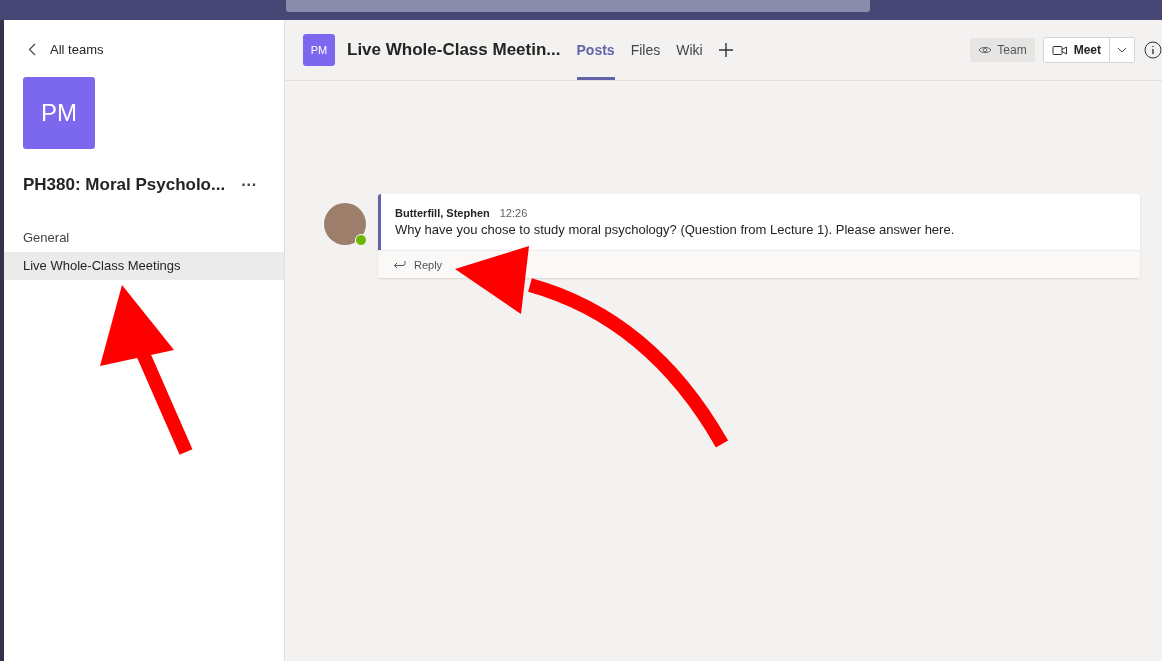  Describe the element at coordinates (1122, 50) in the screenshot. I see `caret-icon` at that location.